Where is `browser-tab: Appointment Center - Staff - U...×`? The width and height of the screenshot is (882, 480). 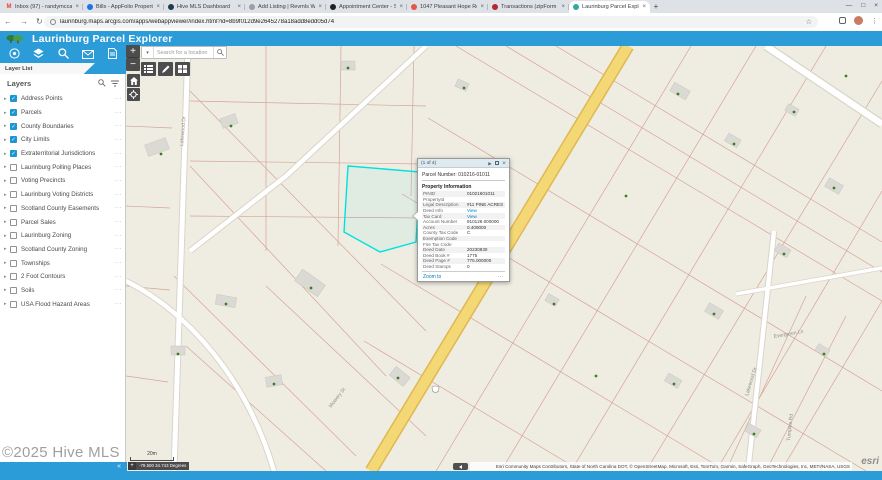
browser-tab: Appointment Center - Staff - U...× is located at coordinates (366, 7).